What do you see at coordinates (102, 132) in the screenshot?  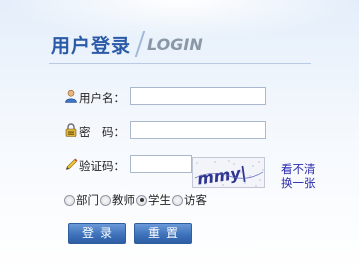 I see `password-label: 密 码：` at bounding box center [102, 132].